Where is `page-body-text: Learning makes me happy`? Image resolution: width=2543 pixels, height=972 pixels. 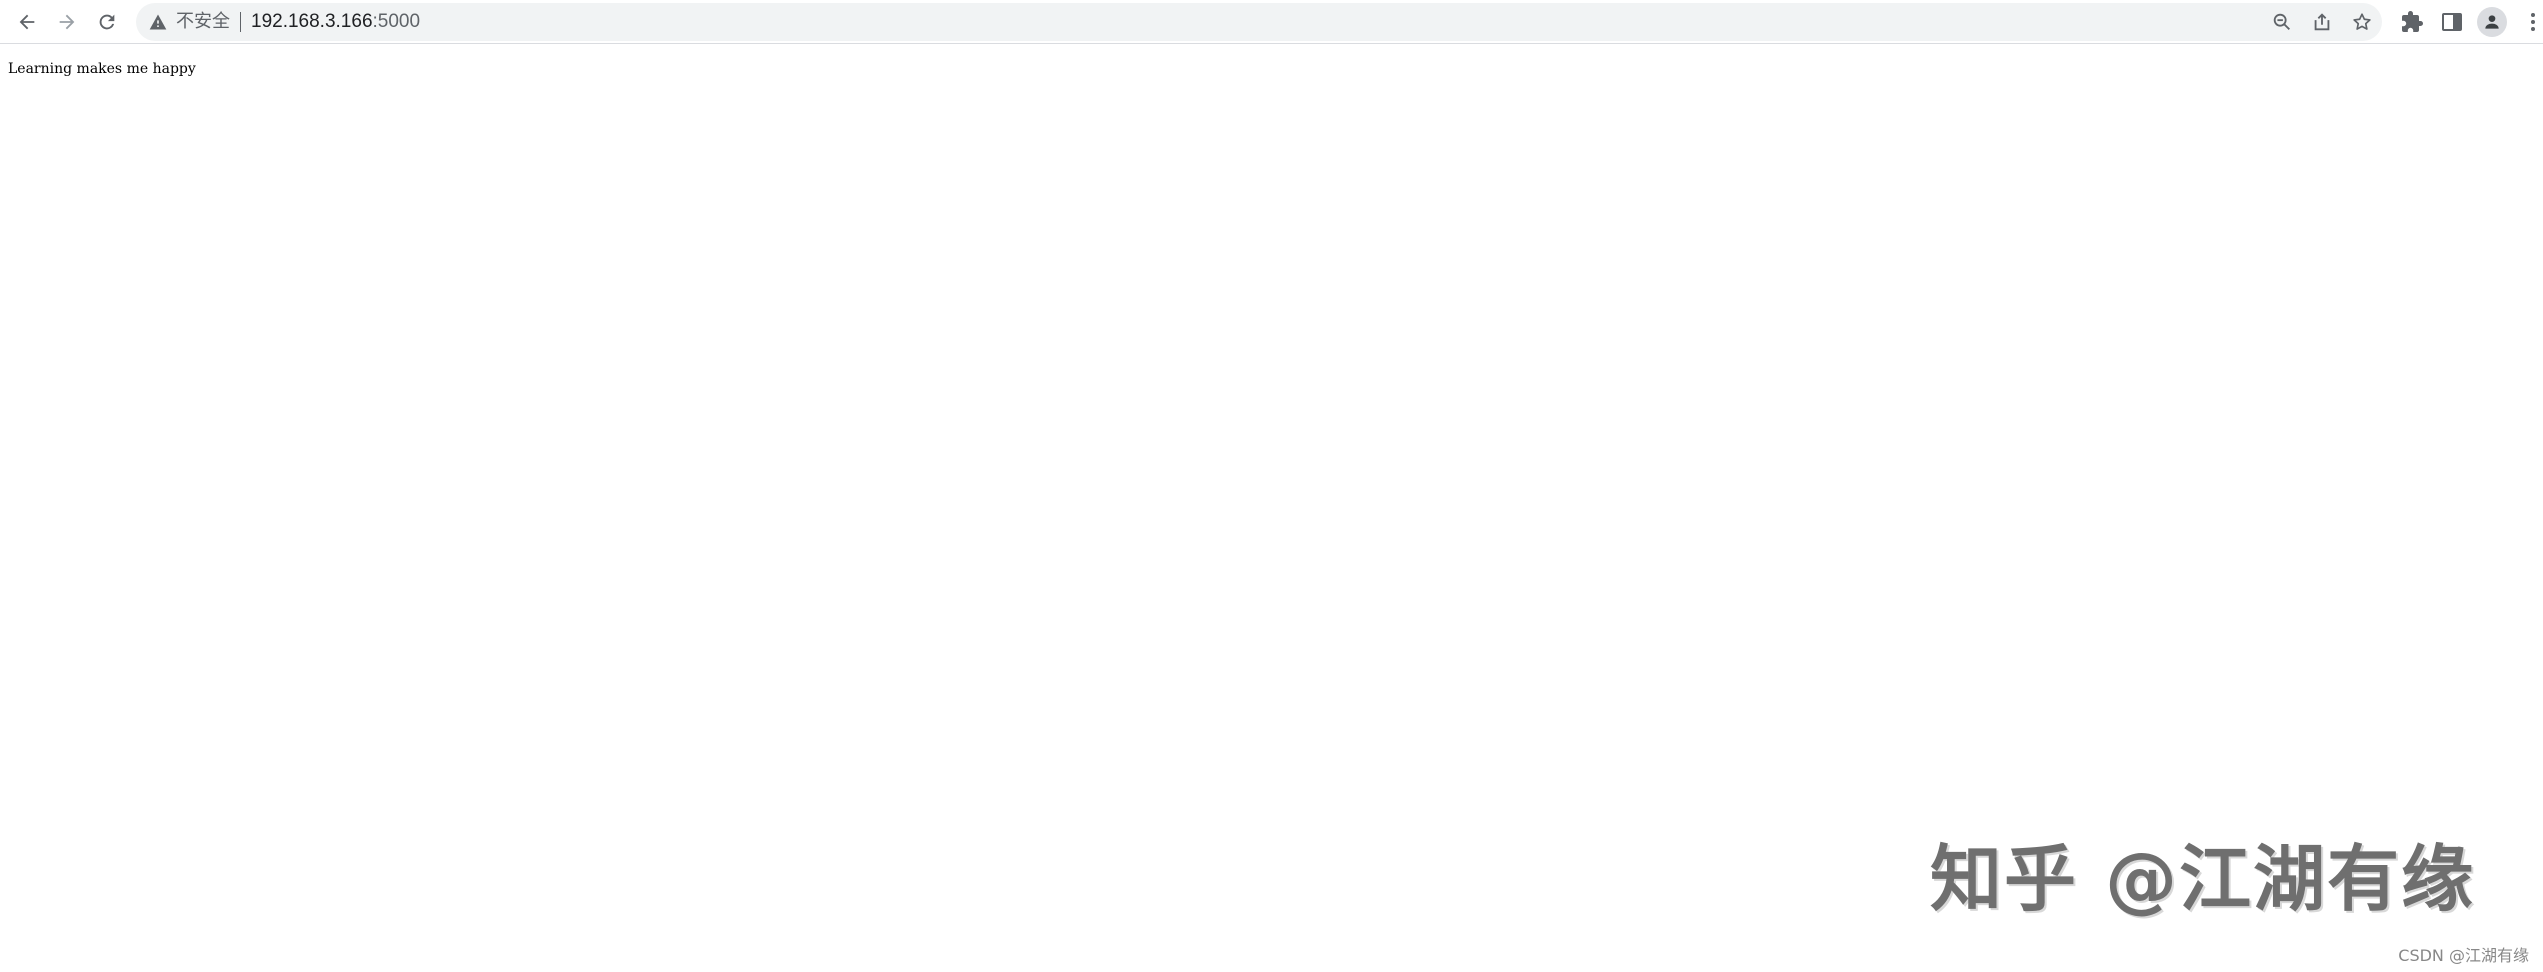 page-body-text: Learning makes me happy is located at coordinates (102, 69).